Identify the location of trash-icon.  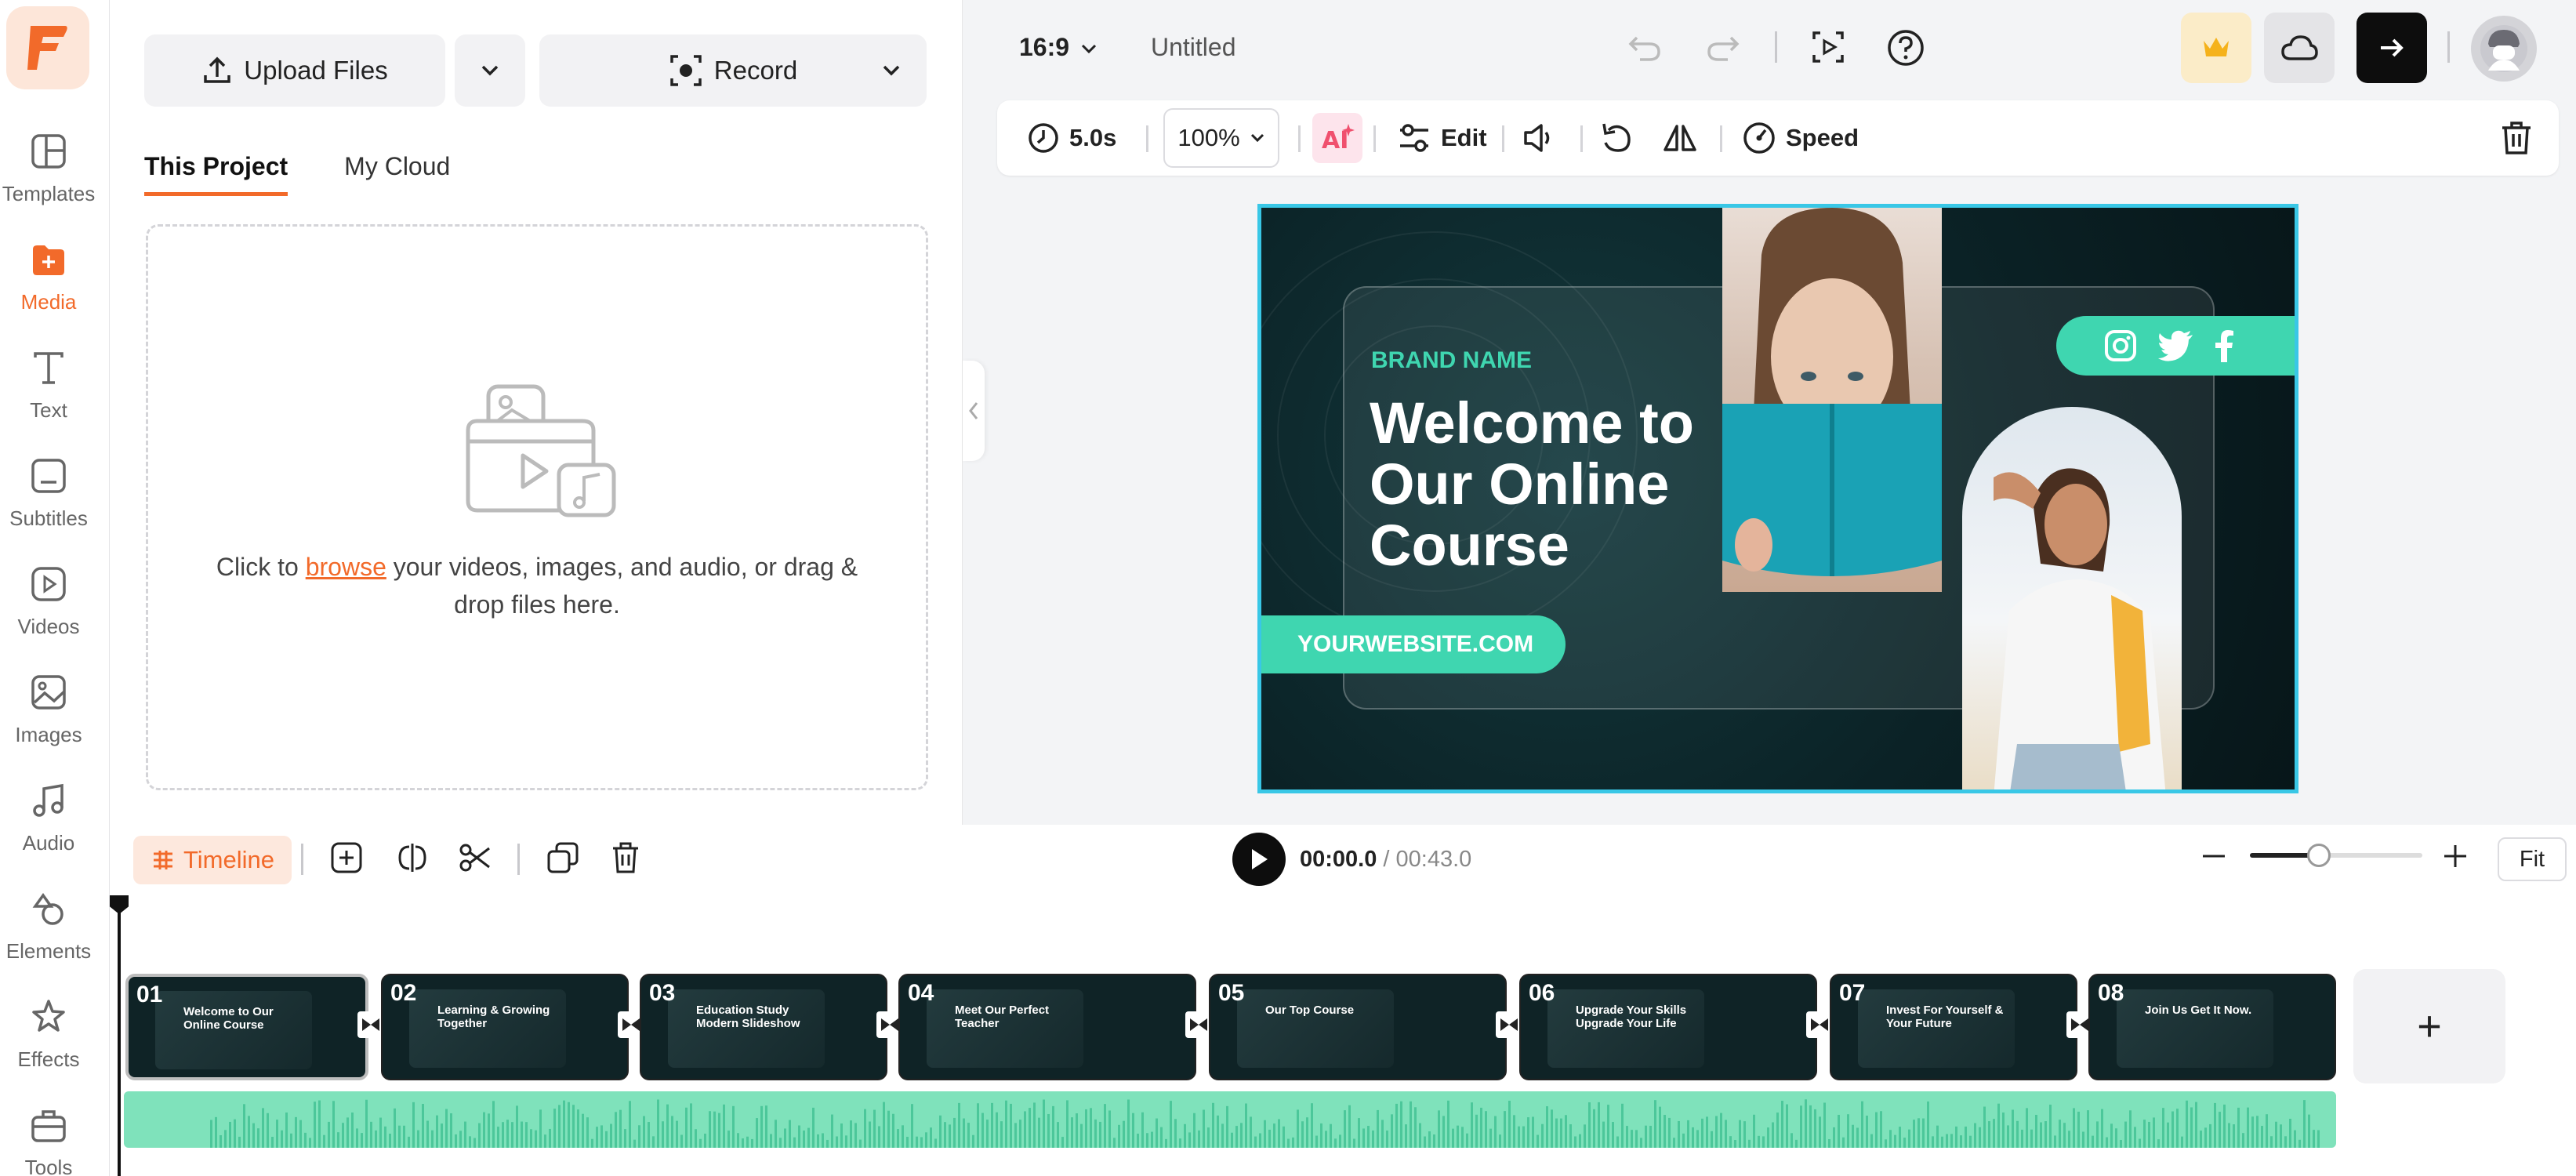
(626, 857).